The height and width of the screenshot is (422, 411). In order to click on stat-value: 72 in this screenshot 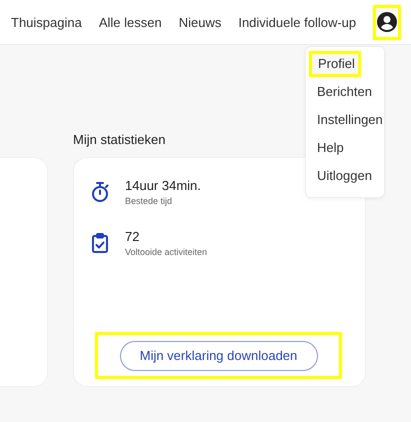, I will do `click(132, 236)`.